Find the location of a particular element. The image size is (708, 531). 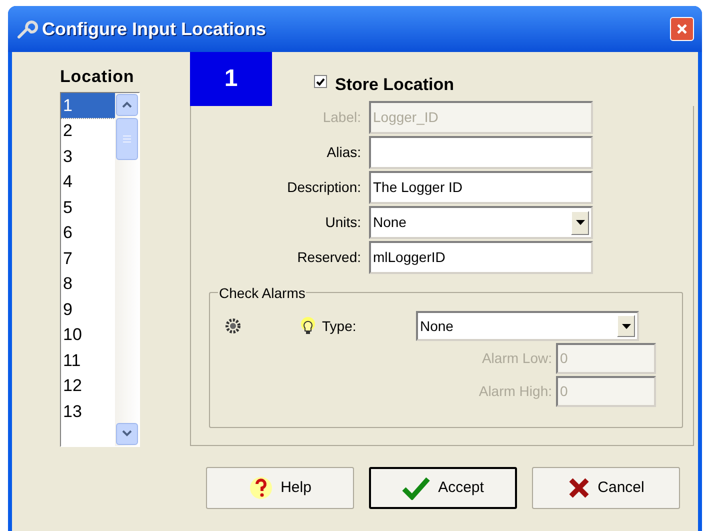

location-heading: Location is located at coordinates (98, 77).